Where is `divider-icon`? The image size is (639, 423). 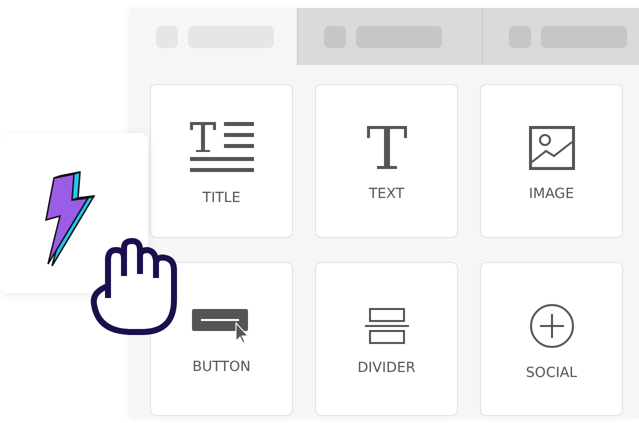 divider-icon is located at coordinates (386, 326).